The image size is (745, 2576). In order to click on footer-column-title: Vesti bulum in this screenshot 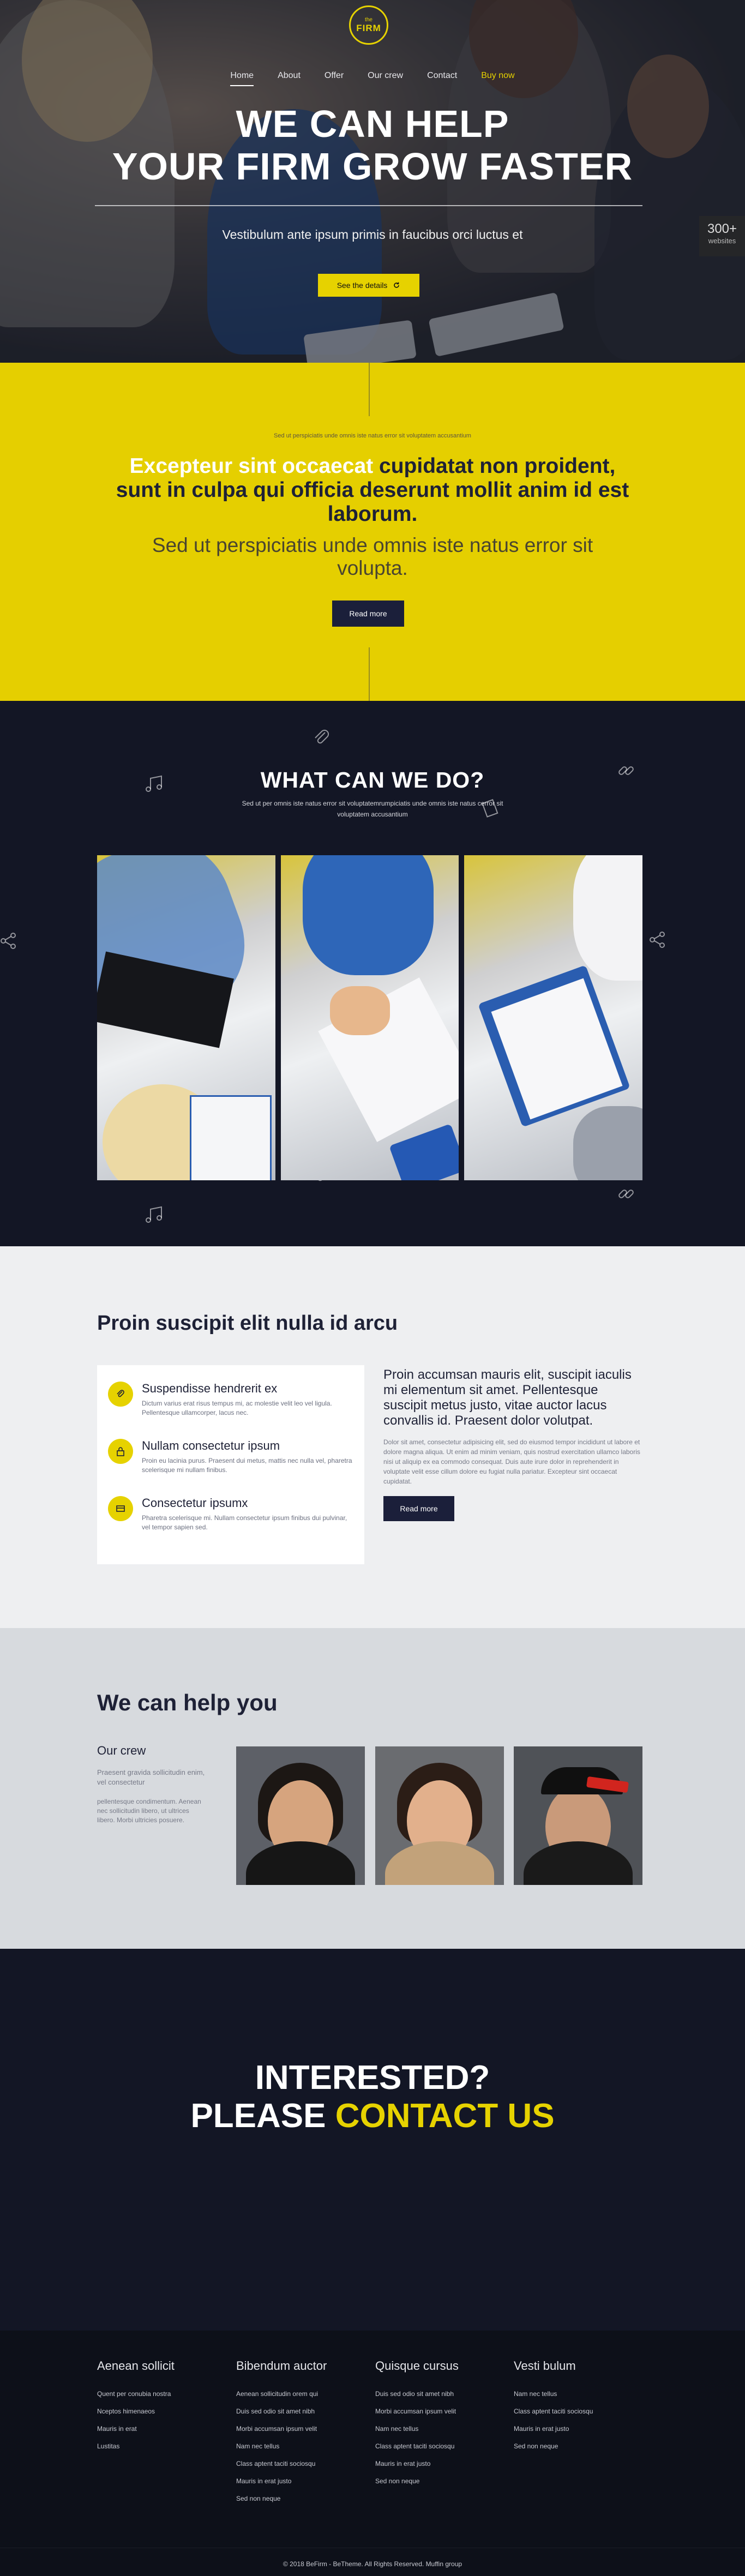, I will do `click(545, 2366)`.